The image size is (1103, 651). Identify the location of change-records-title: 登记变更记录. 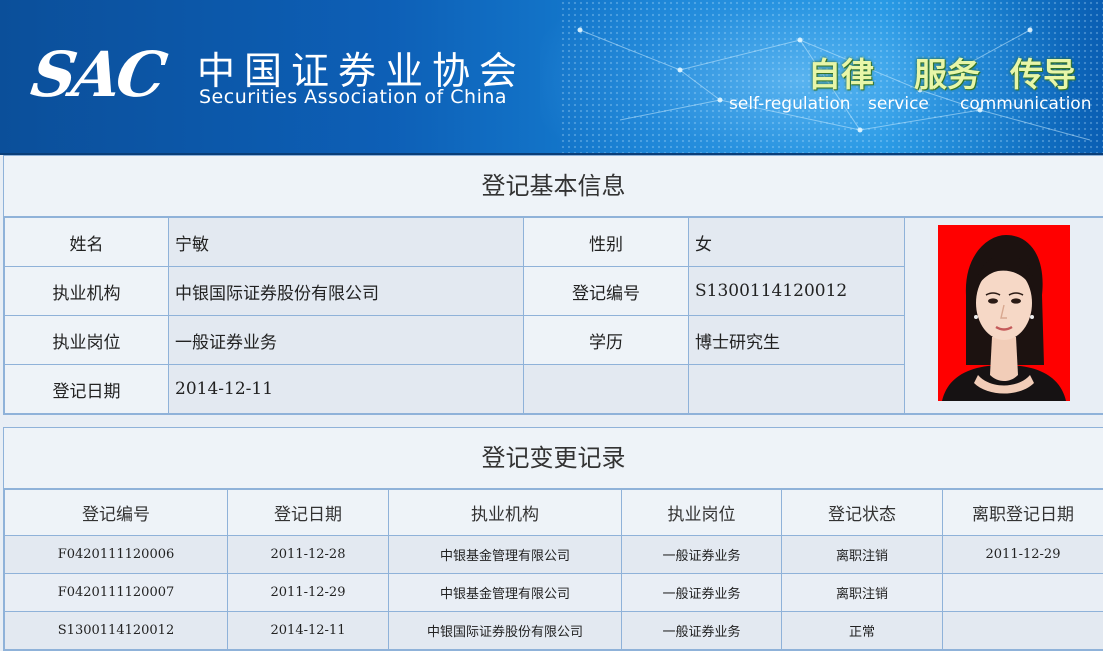
(553, 458).